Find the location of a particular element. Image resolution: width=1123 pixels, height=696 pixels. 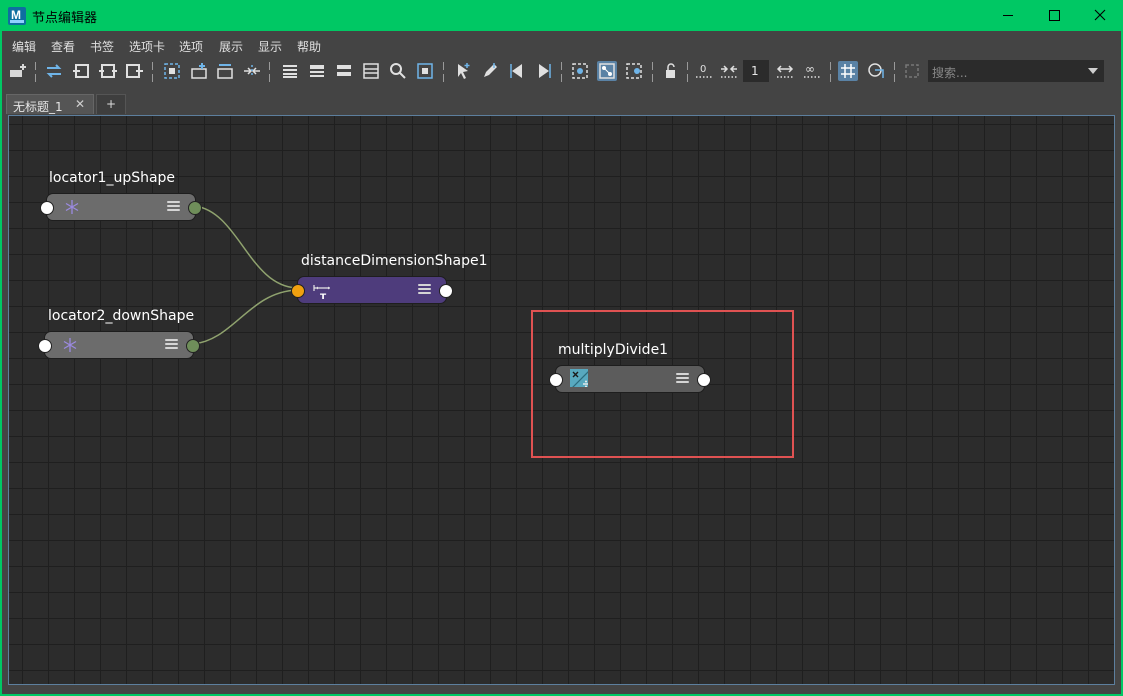

custom-mode-button is located at coordinates (371, 71).